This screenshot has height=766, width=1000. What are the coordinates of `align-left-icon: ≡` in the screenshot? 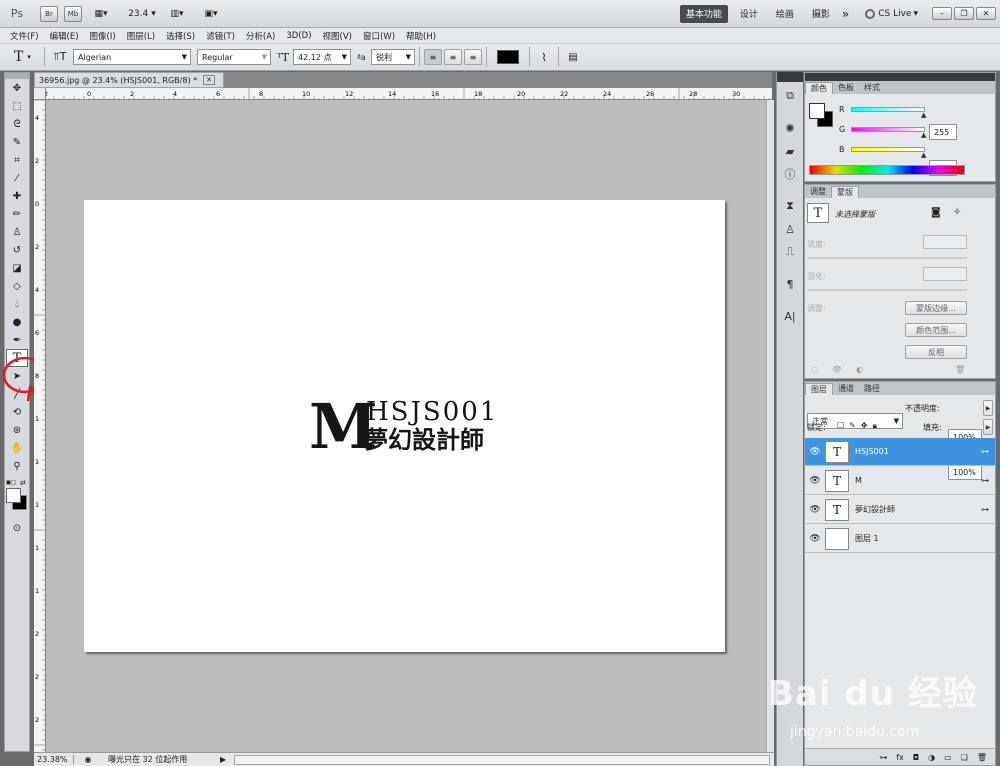 It's located at (433, 57).